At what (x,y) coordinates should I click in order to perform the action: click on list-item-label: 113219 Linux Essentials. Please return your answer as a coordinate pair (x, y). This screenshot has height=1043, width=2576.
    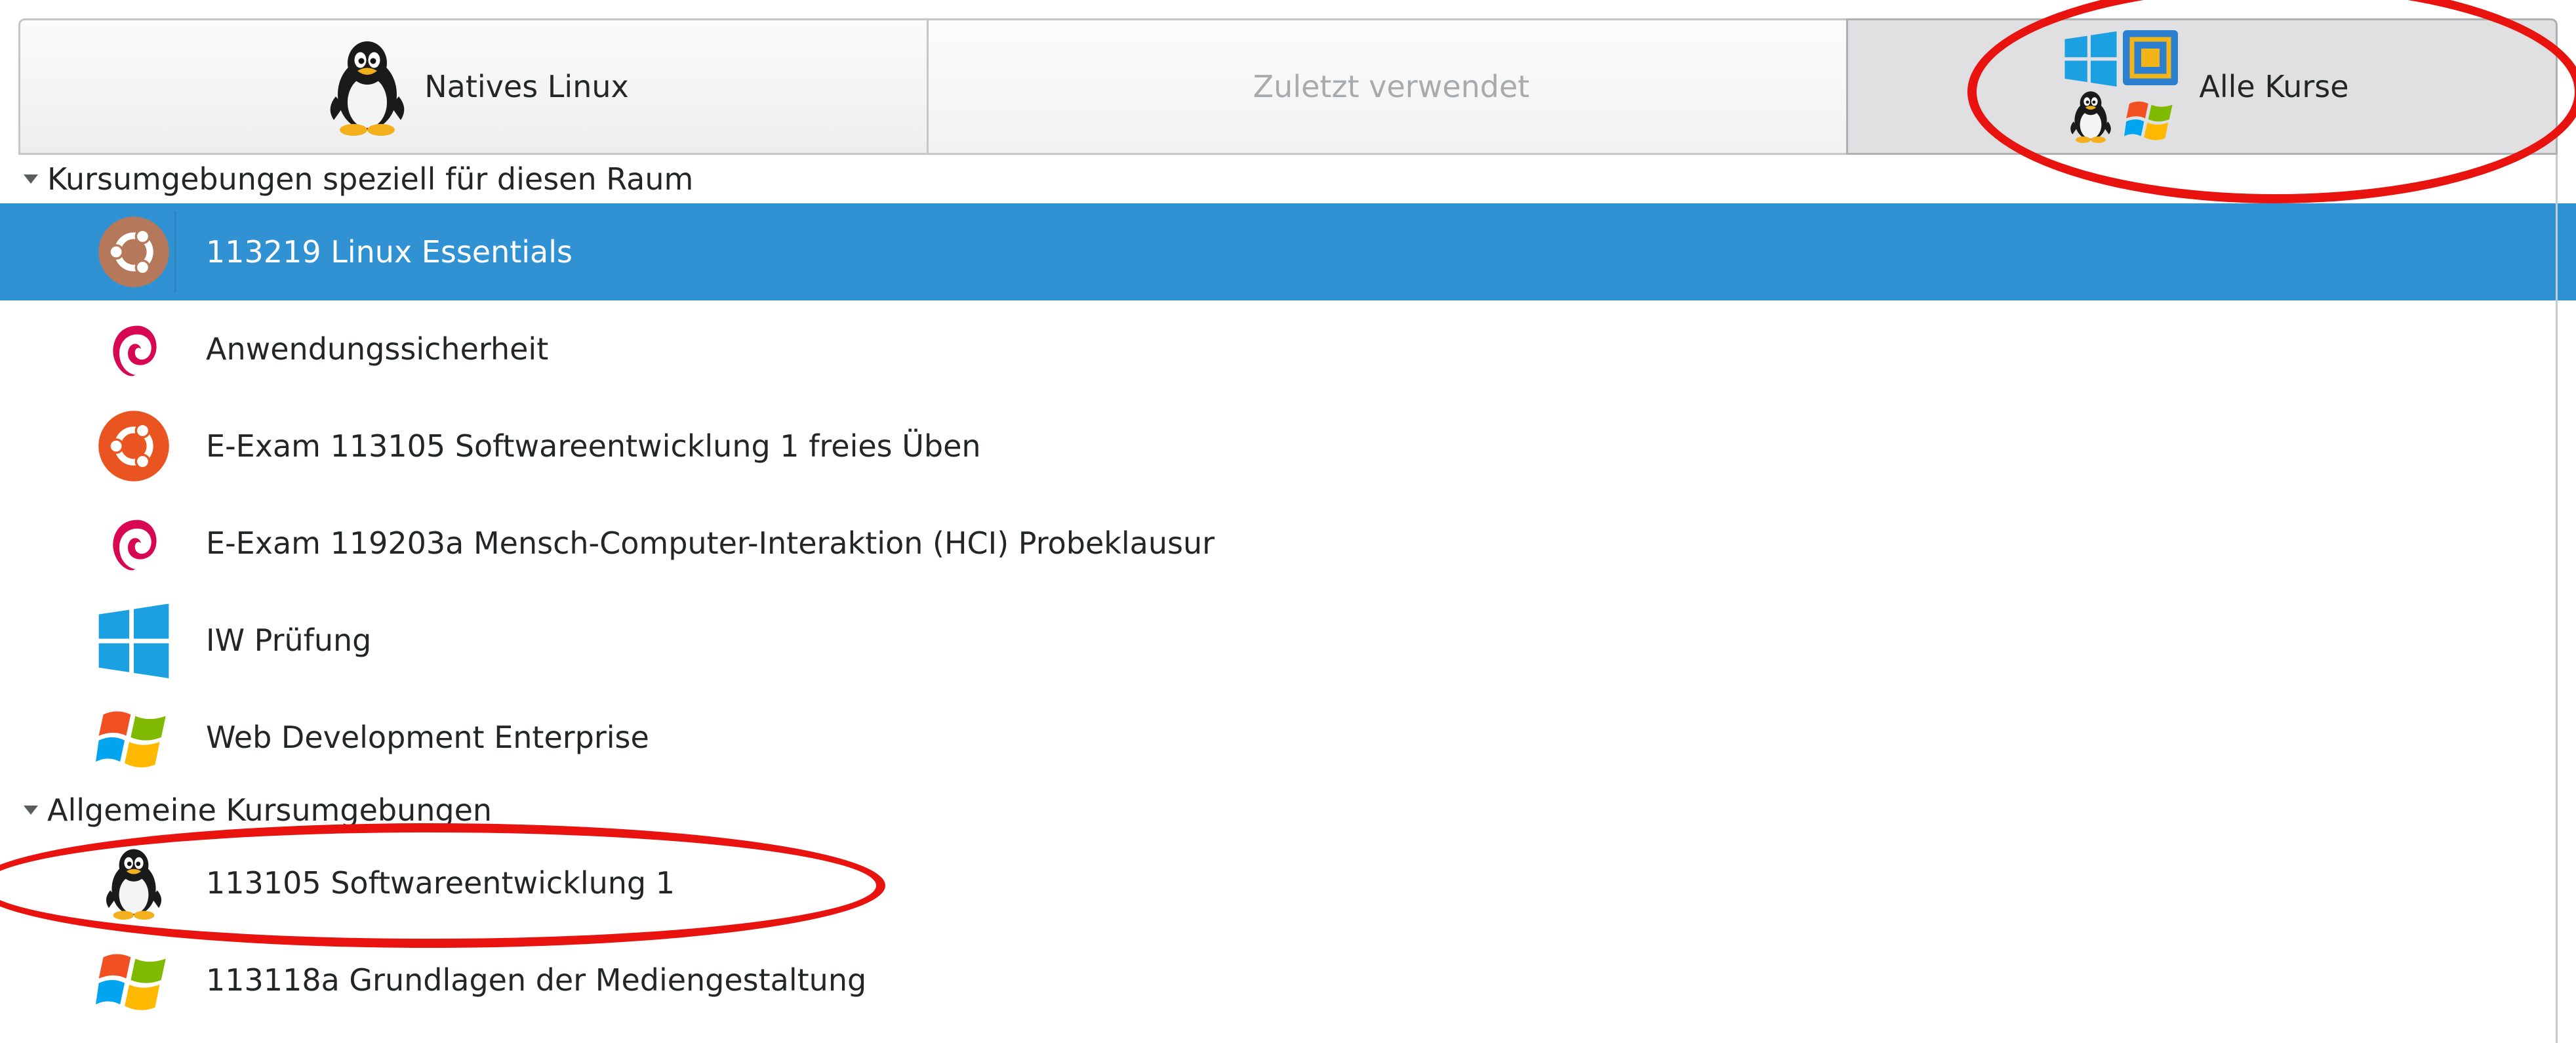
    Looking at the image, I should click on (389, 252).